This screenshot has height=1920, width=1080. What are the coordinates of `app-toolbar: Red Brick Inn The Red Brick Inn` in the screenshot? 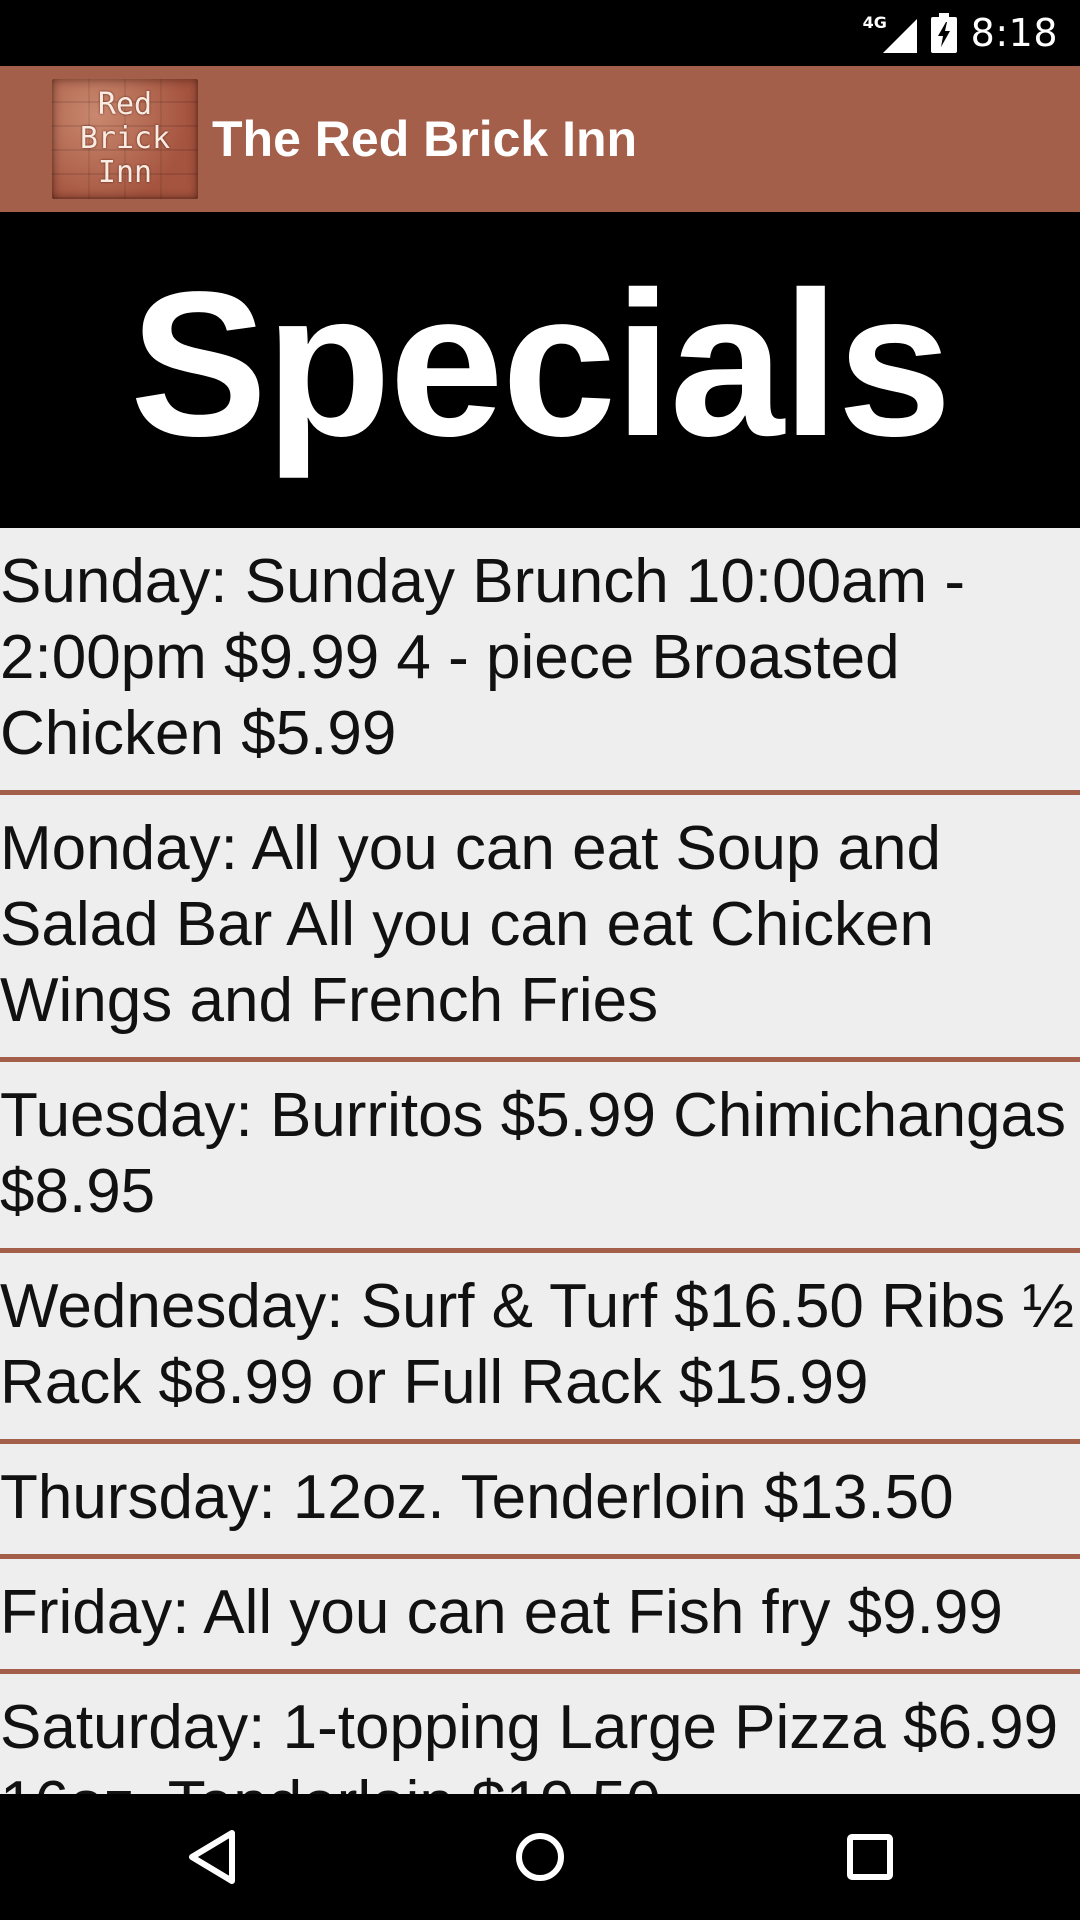 It's located at (540, 139).